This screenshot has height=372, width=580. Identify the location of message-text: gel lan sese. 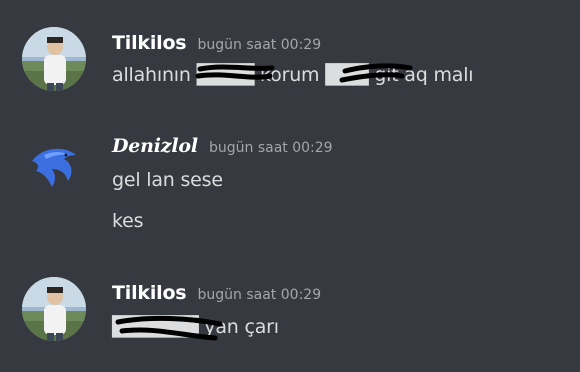
(167, 180).